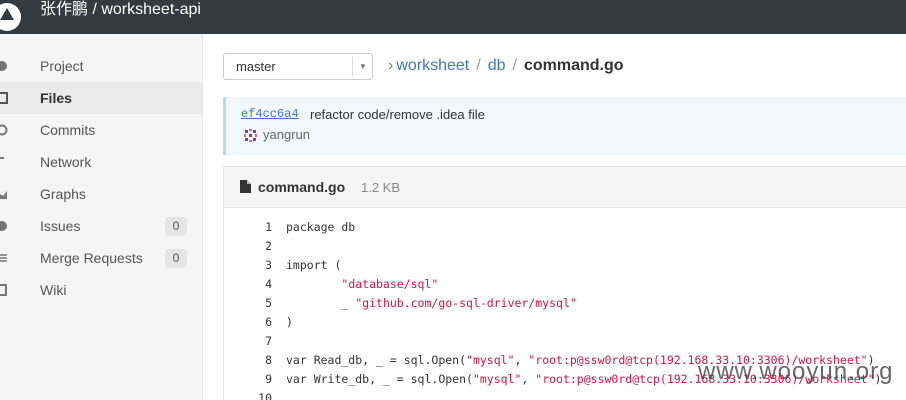 Image resolution: width=906 pixels, height=400 pixels. Describe the element at coordinates (289, 322) in the screenshot. I see `code-token: )` at that location.